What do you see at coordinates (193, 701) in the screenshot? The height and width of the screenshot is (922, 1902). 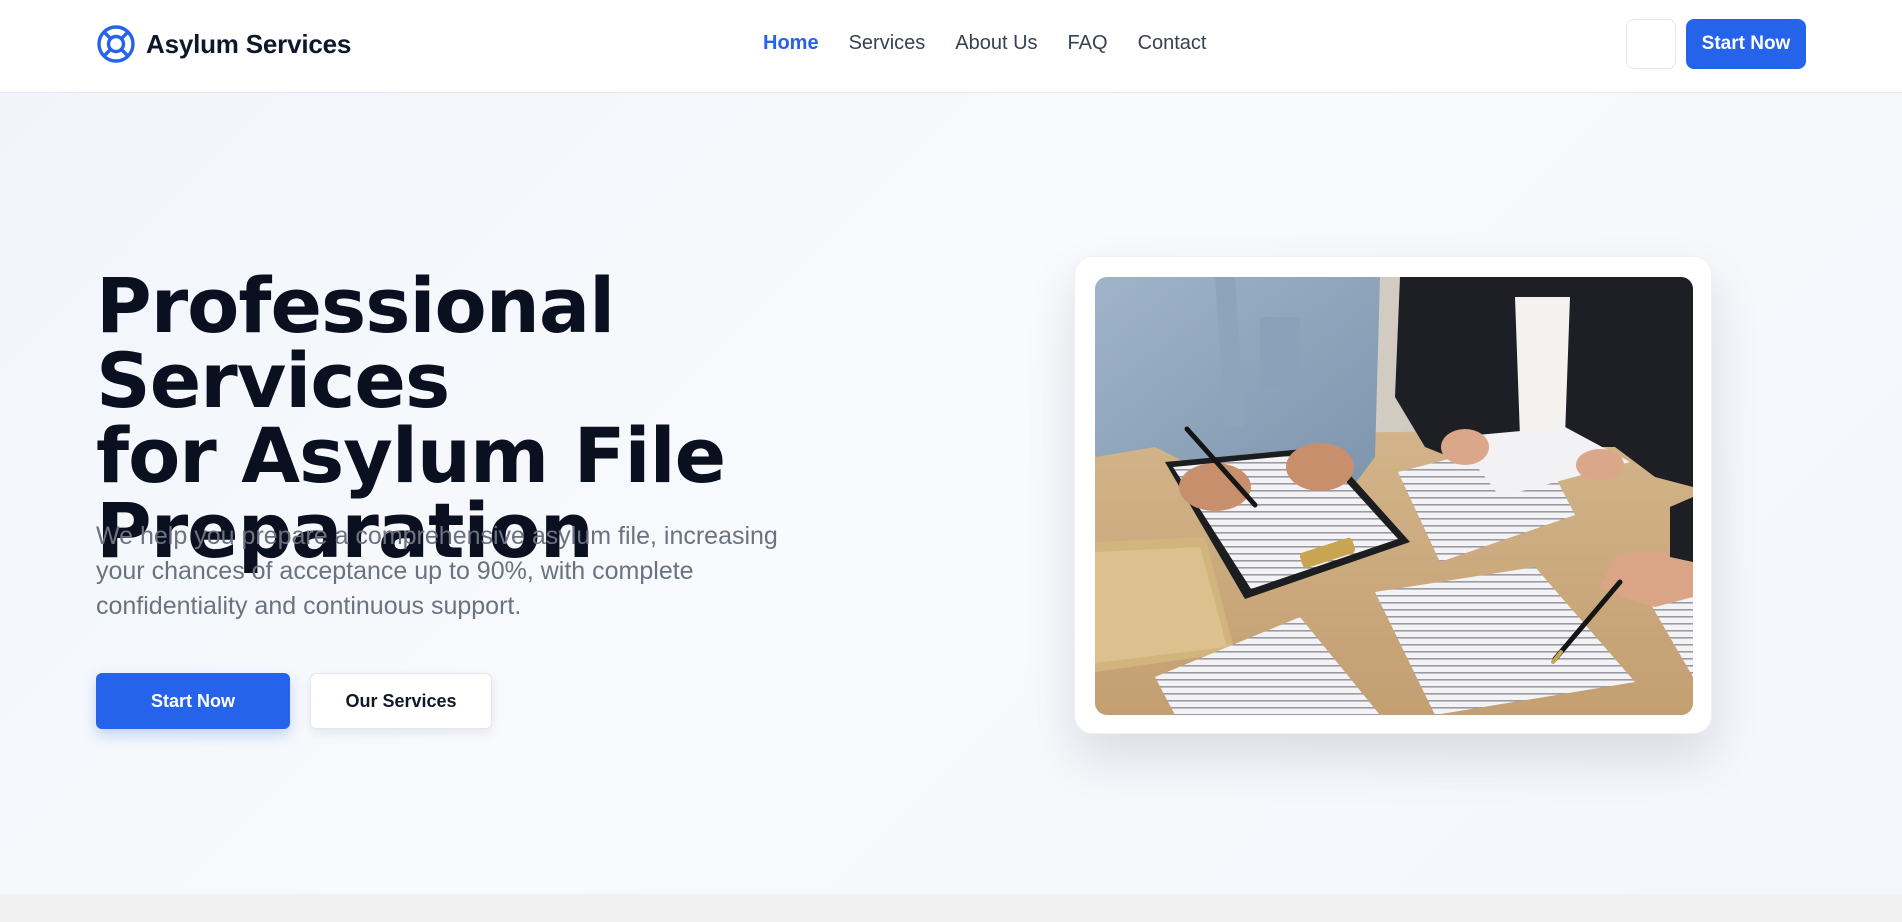 I see `start-now-button: Start Now` at bounding box center [193, 701].